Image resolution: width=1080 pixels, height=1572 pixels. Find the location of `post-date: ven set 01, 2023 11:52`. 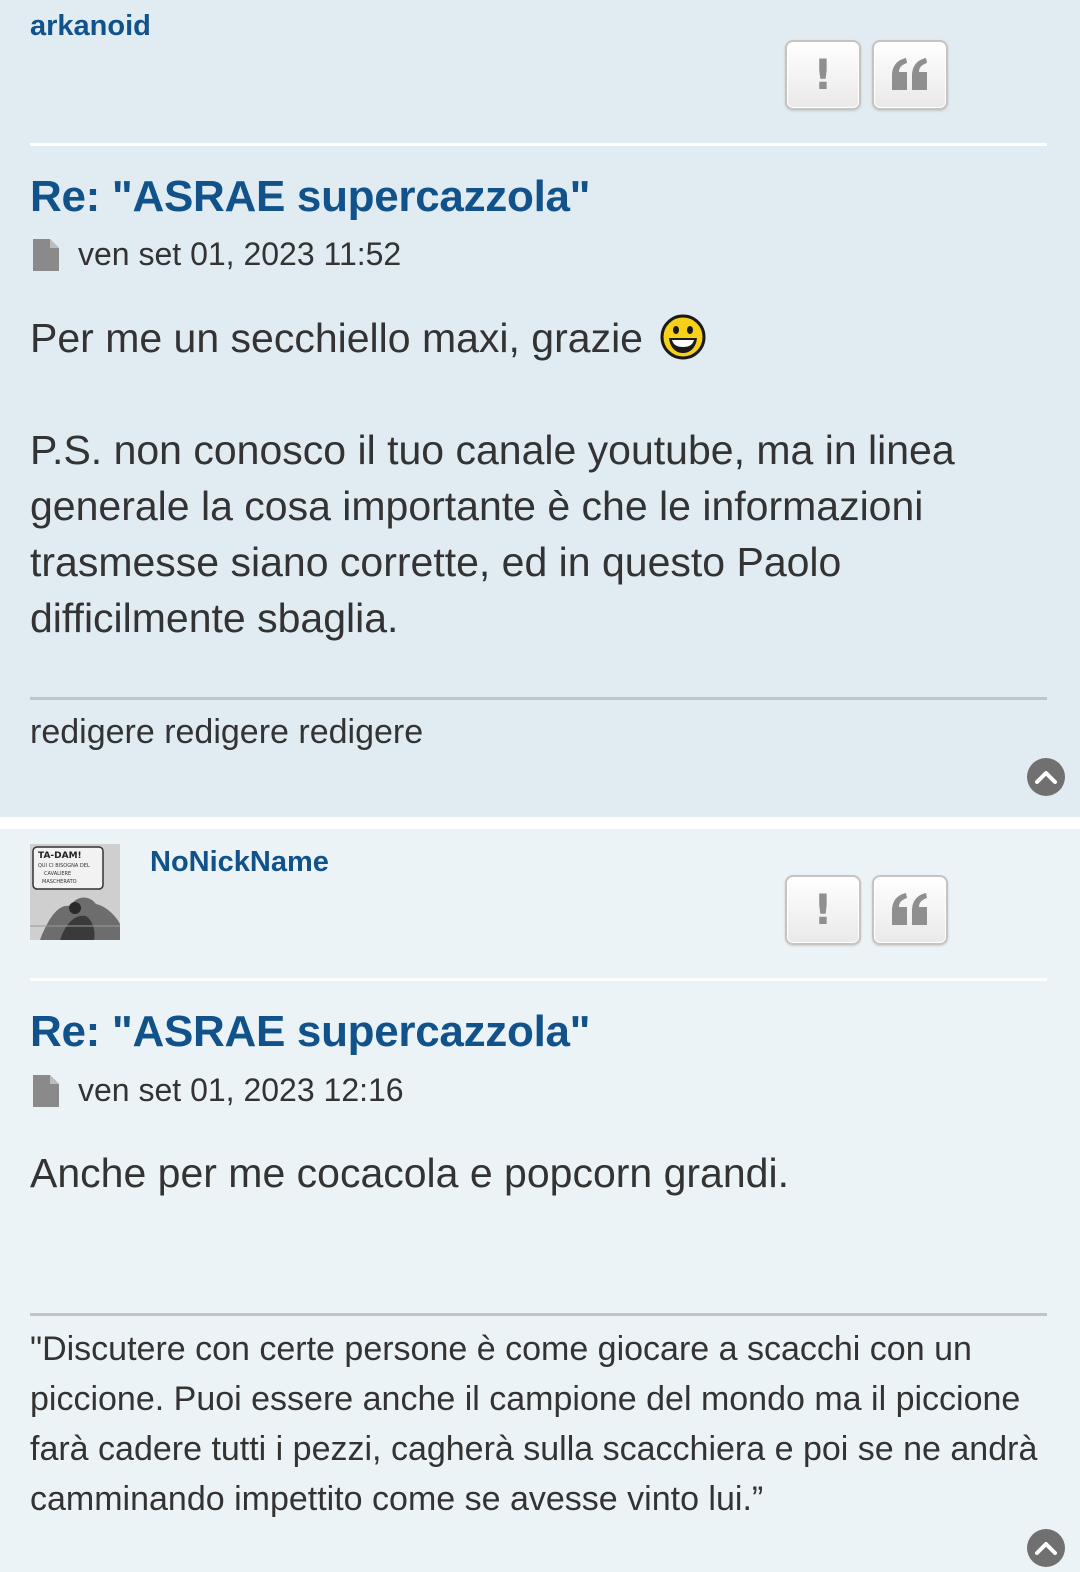

post-date: ven set 01, 2023 11:52 is located at coordinates (215, 254).